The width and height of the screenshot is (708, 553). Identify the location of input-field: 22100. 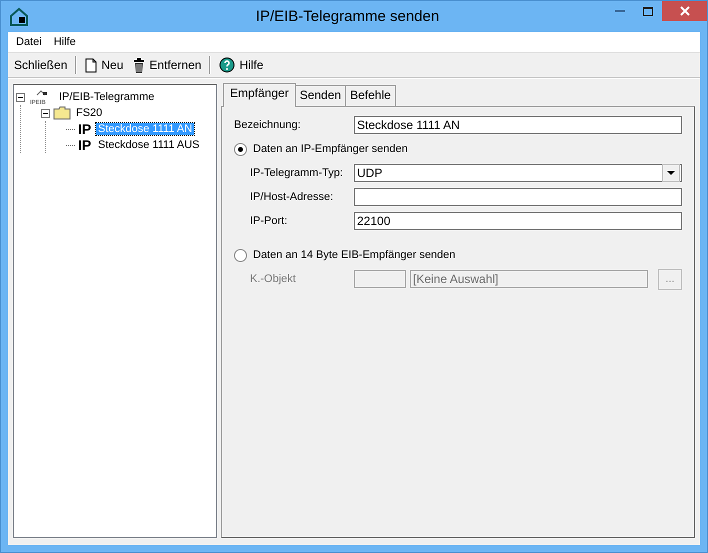
(518, 221).